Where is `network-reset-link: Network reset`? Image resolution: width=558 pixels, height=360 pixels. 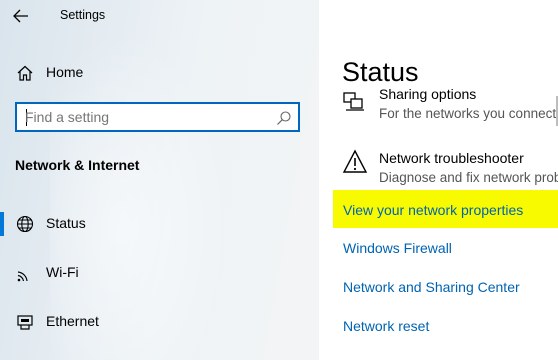 network-reset-link: Network reset is located at coordinates (386, 326).